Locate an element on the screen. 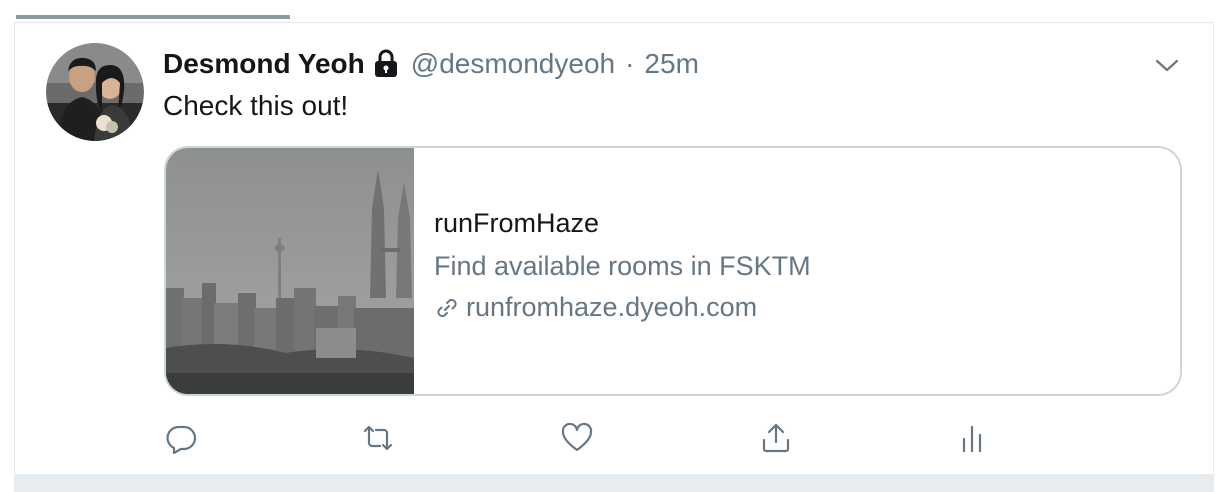 This screenshot has width=1224, height=492. like-button is located at coordinates (577, 438).